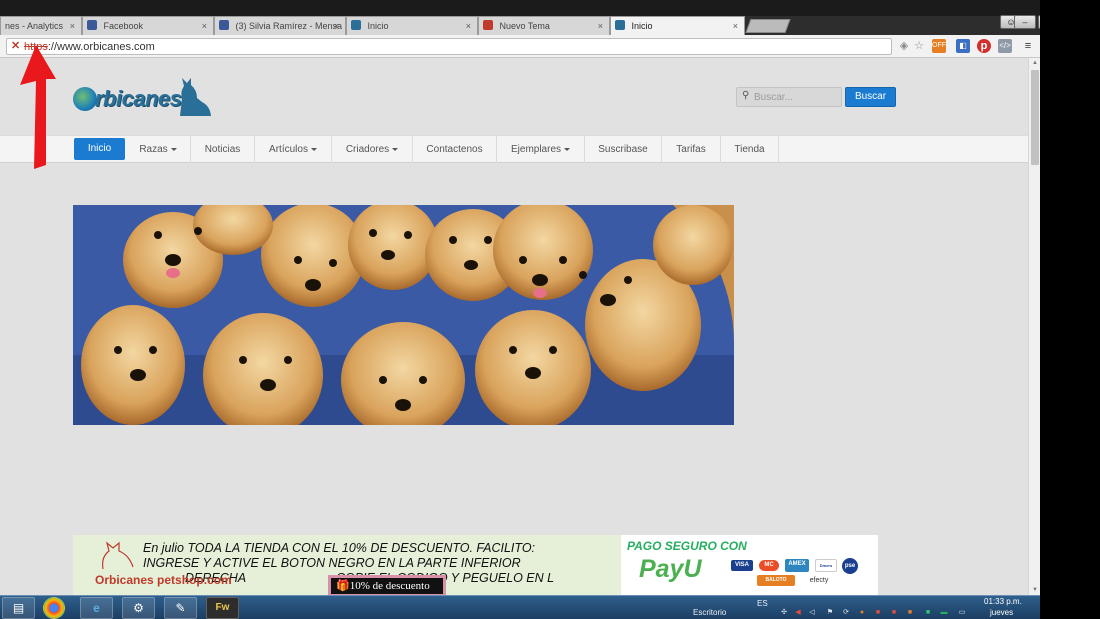  Describe the element at coordinates (41, 25) in the screenshot. I see `tab-analytics: nes - Analytics ×` at that location.